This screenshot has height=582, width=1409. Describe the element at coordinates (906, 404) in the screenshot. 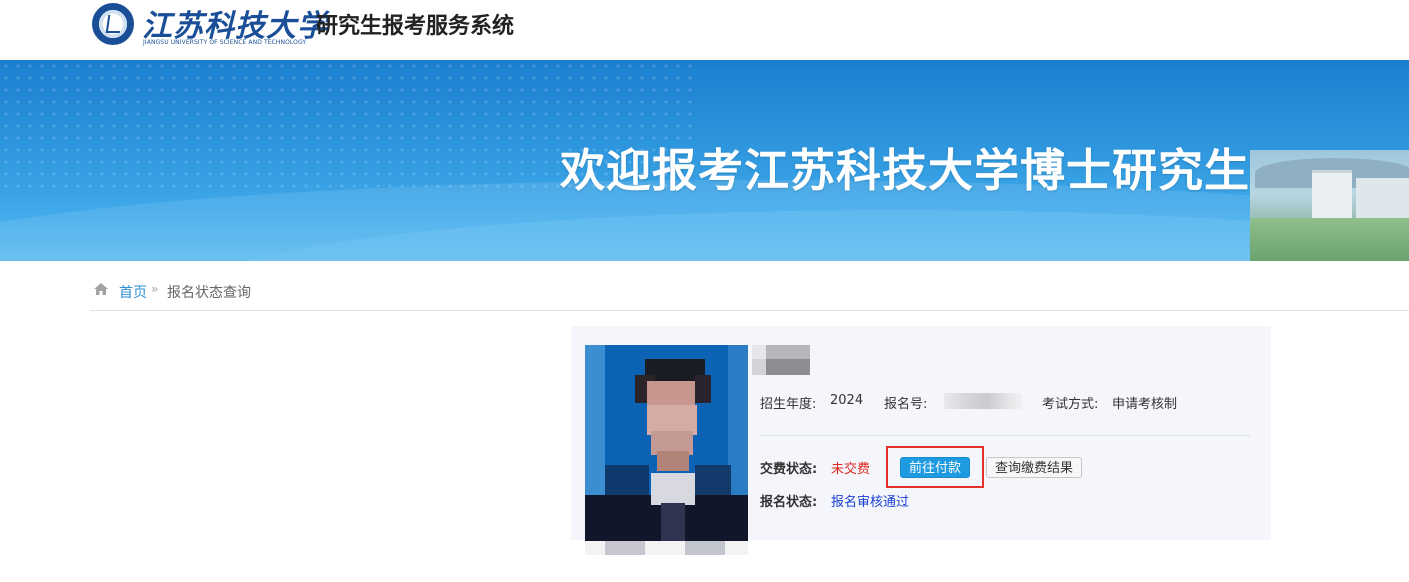

I see `registration-number-label: 报名号:` at that location.